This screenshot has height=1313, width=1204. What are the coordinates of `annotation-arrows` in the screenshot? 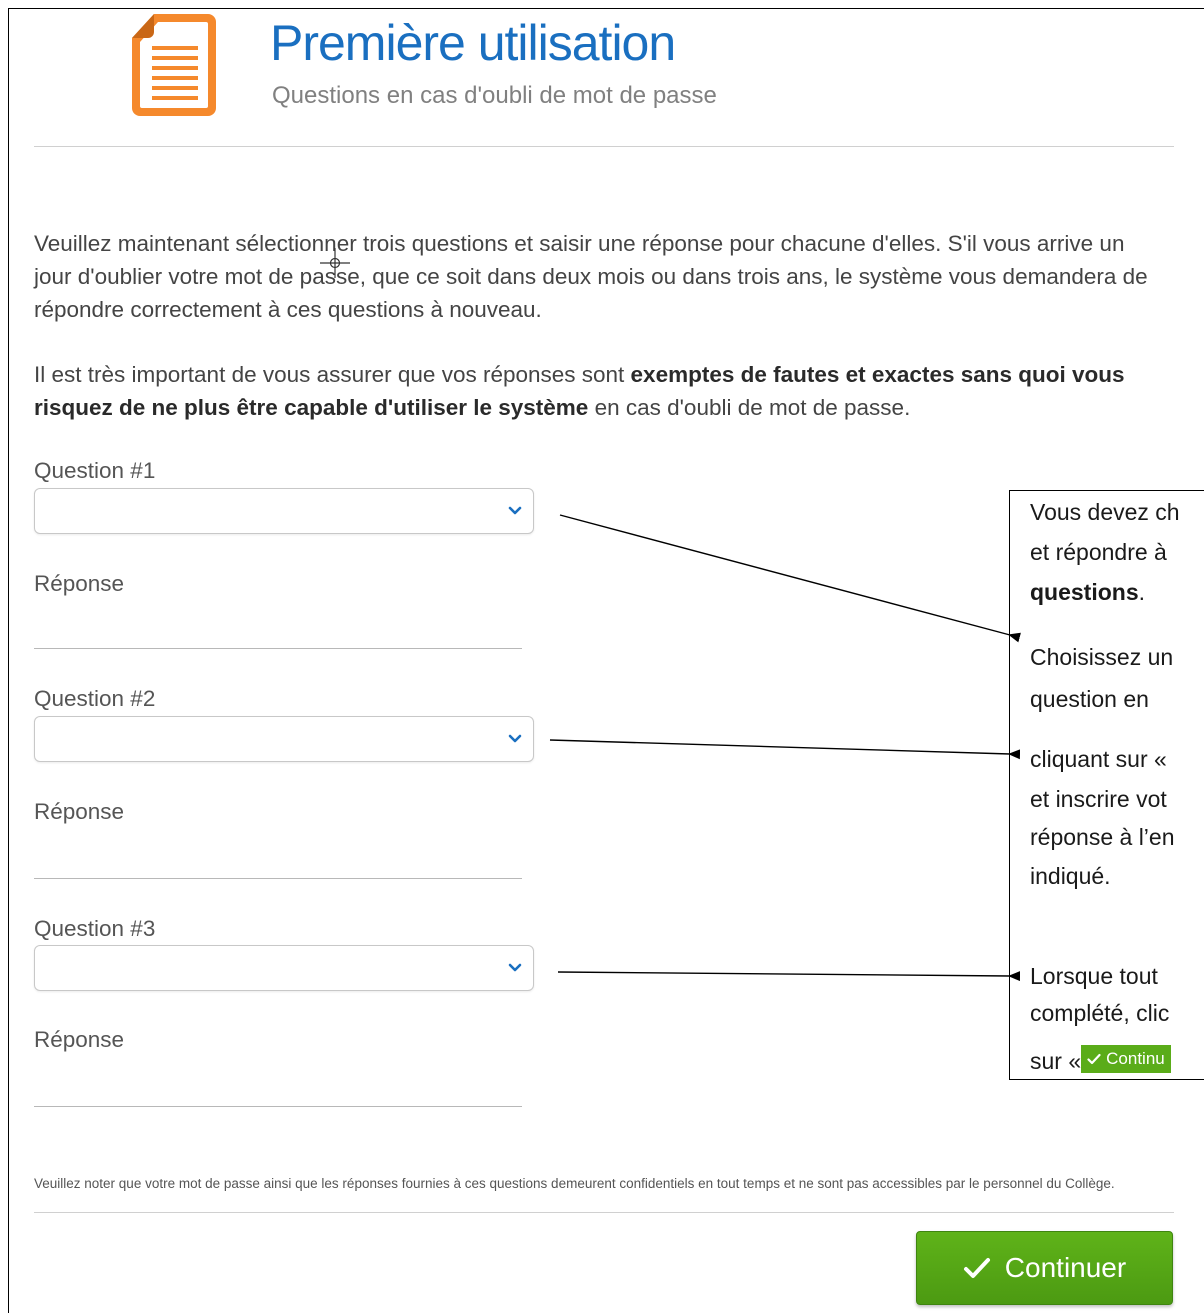 It's located at (785, 748).